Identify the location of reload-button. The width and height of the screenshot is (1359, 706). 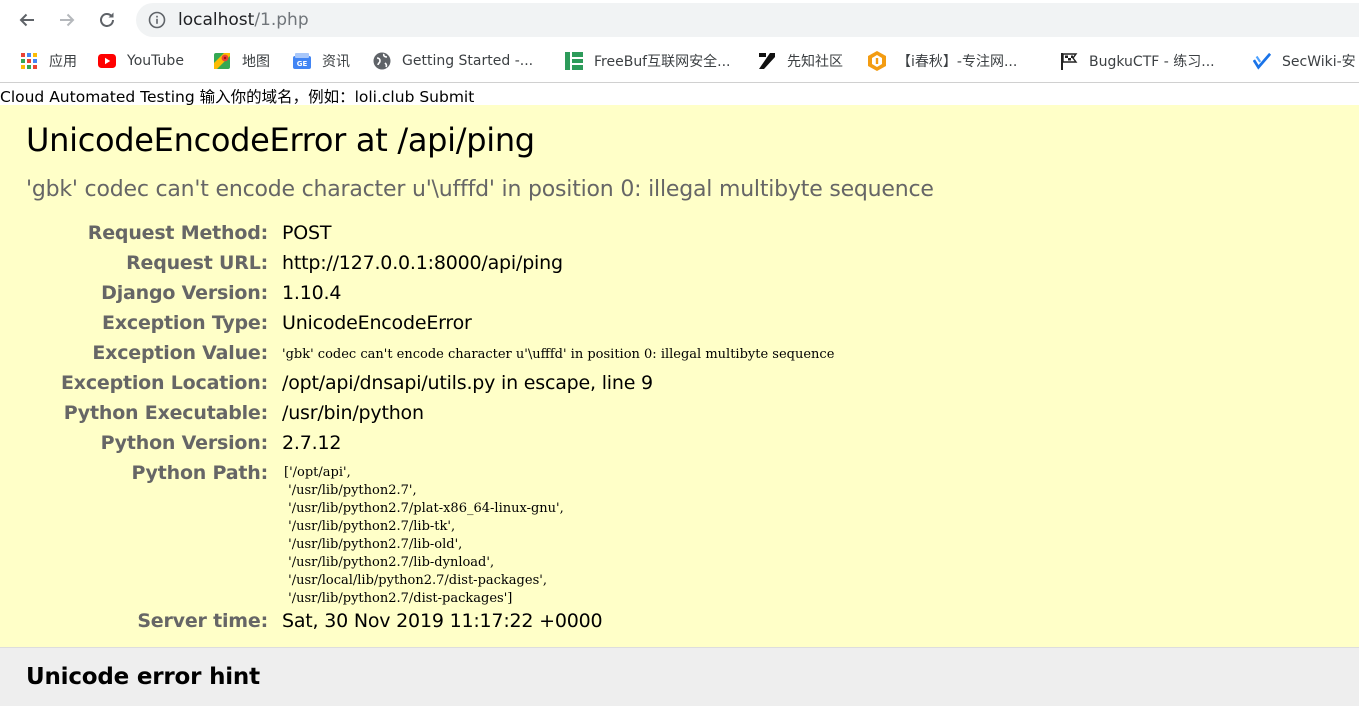
(107, 20).